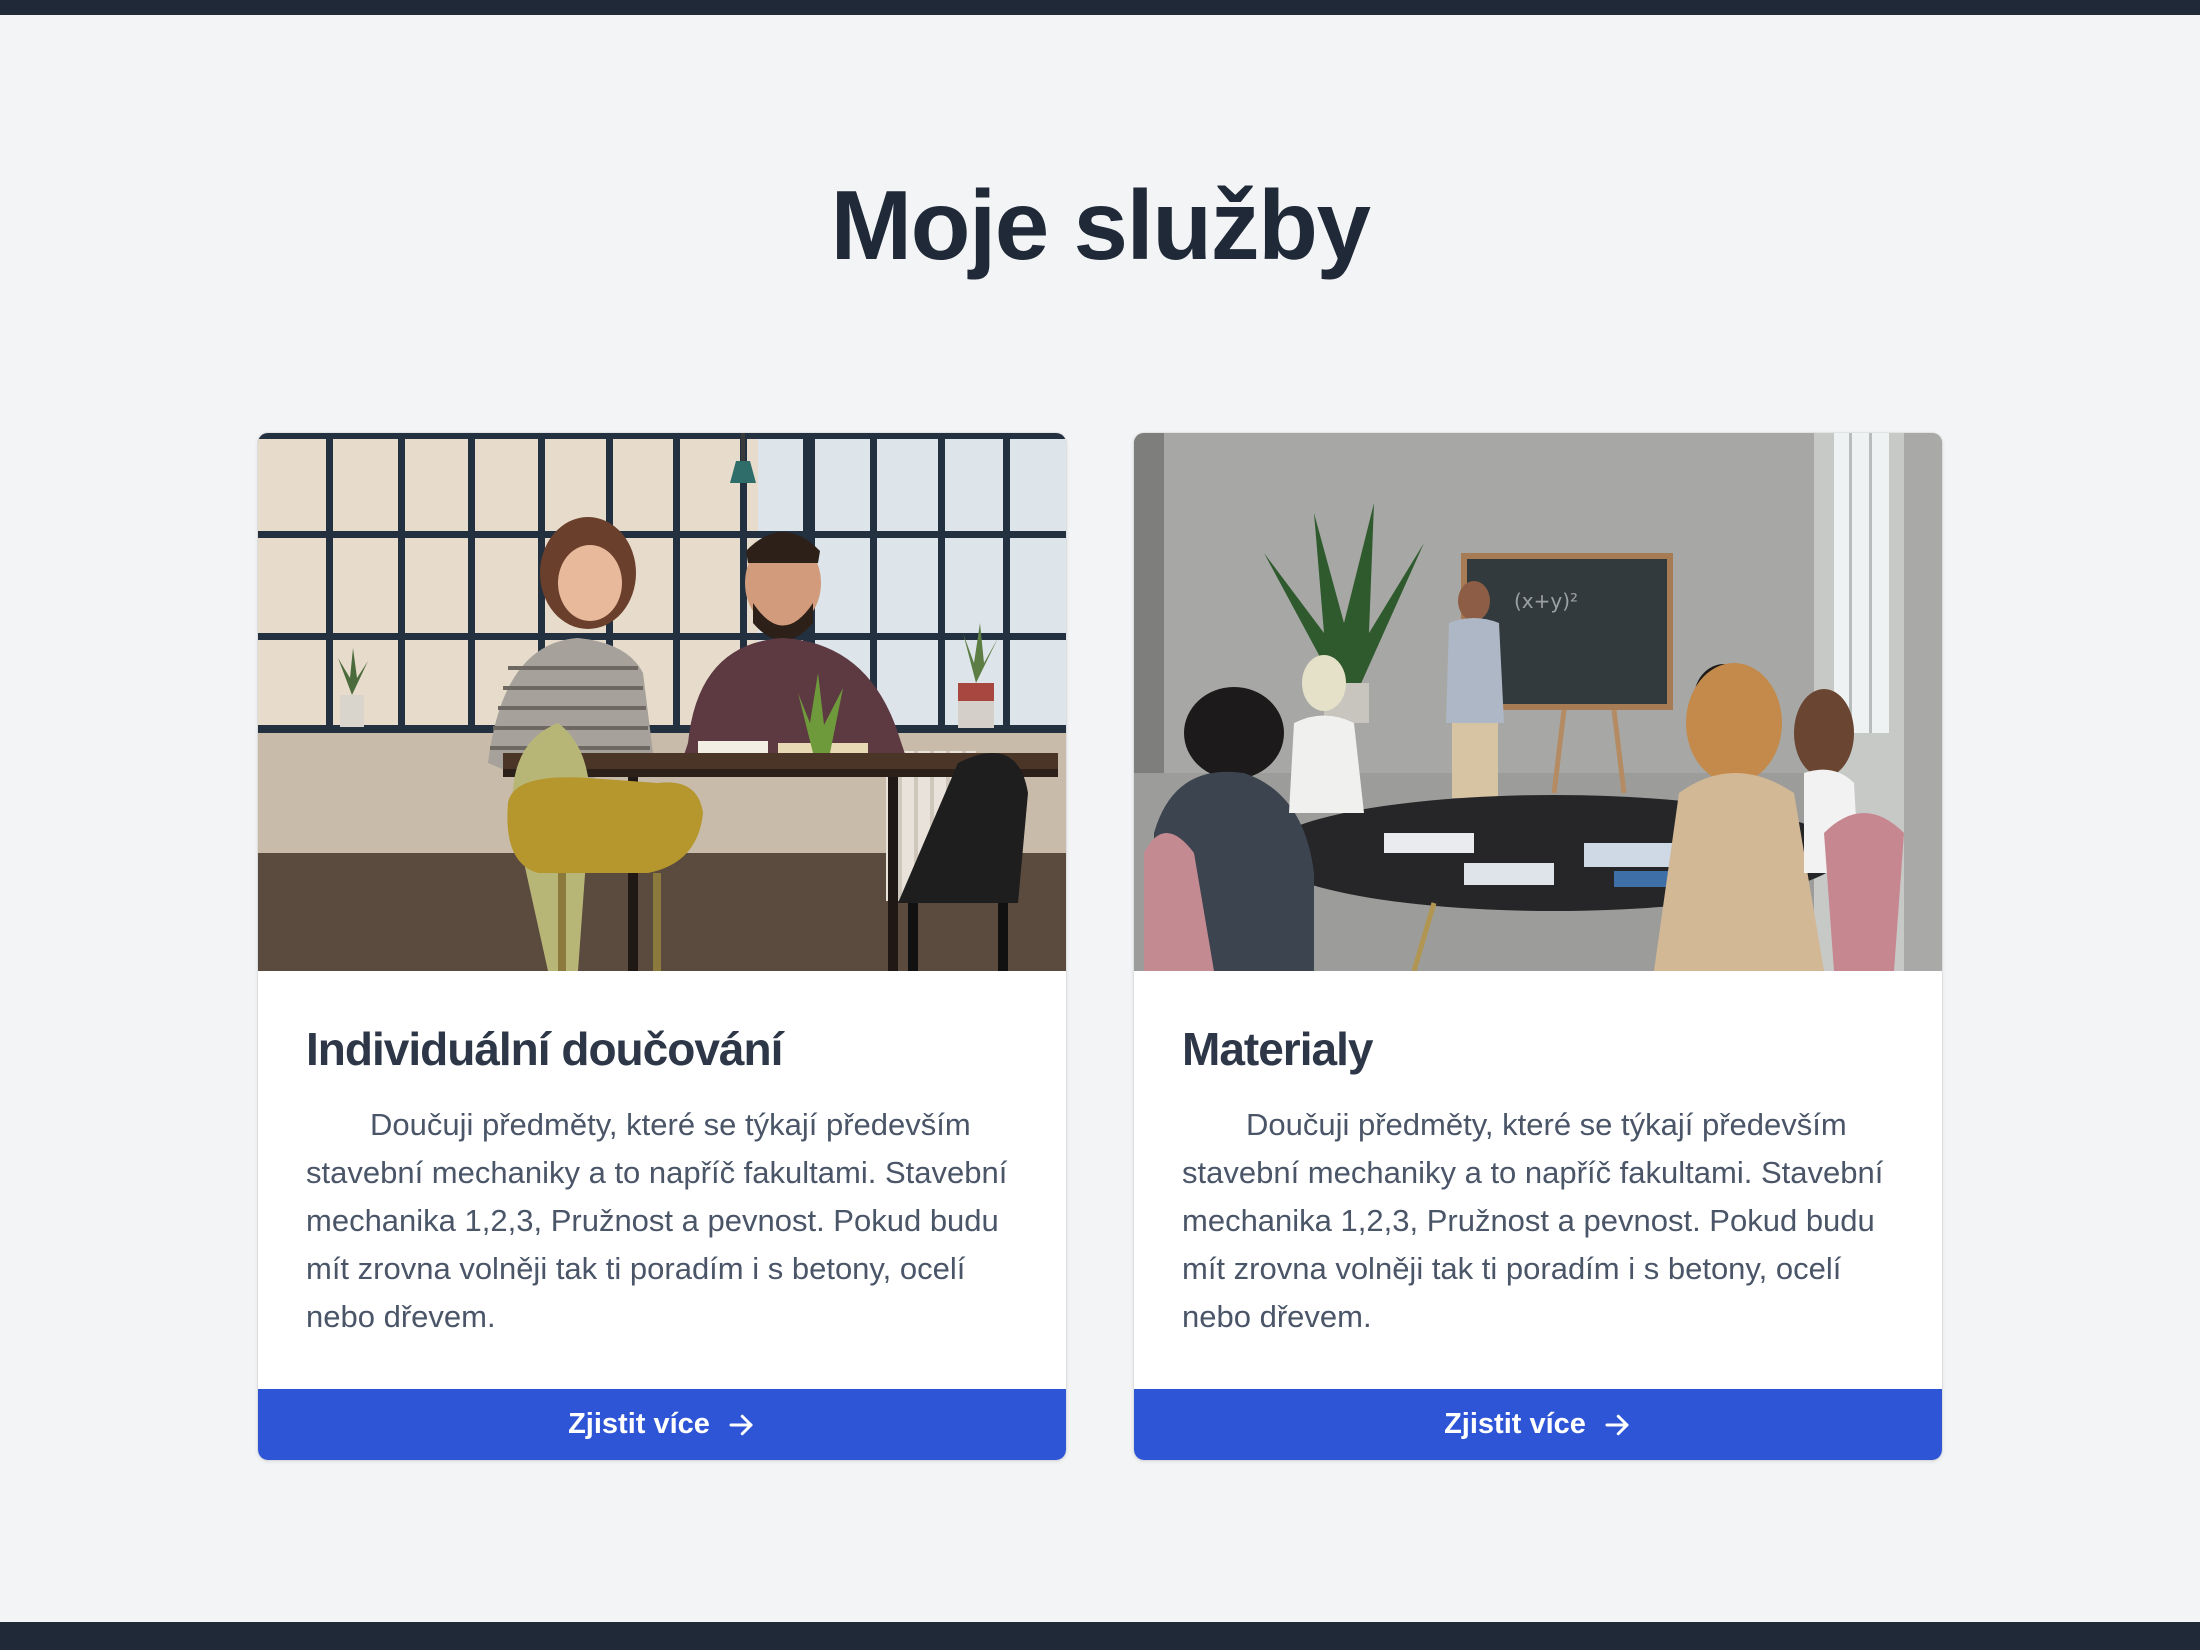  What do you see at coordinates (1100, 1636) in the screenshot?
I see `footer-bar` at bounding box center [1100, 1636].